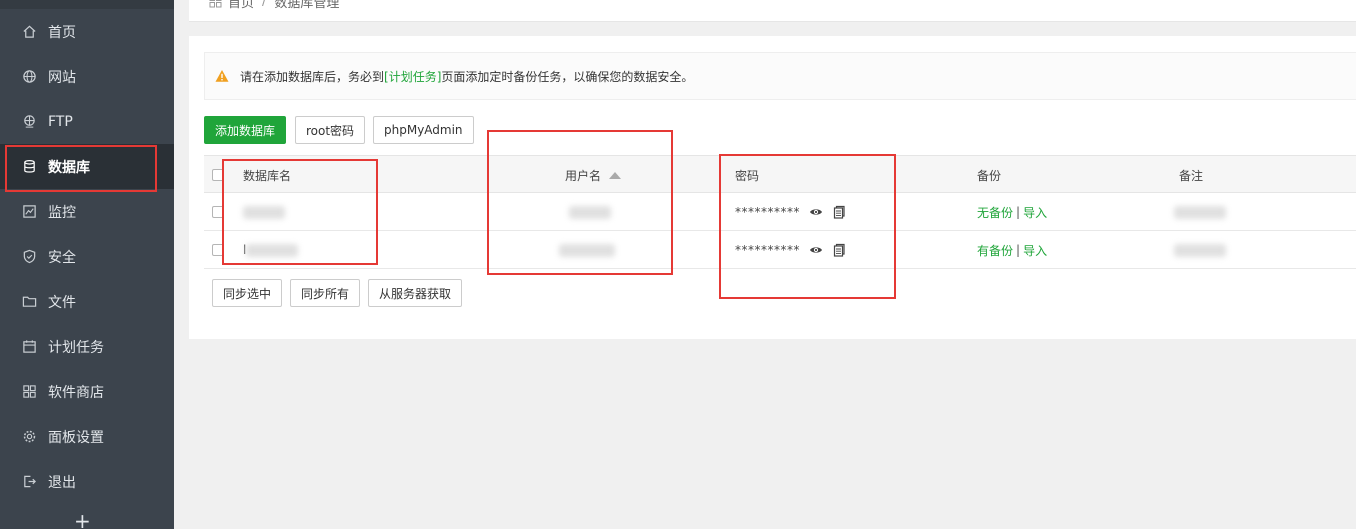  Describe the element at coordinates (29, 482) in the screenshot. I see `logout-icon` at that location.